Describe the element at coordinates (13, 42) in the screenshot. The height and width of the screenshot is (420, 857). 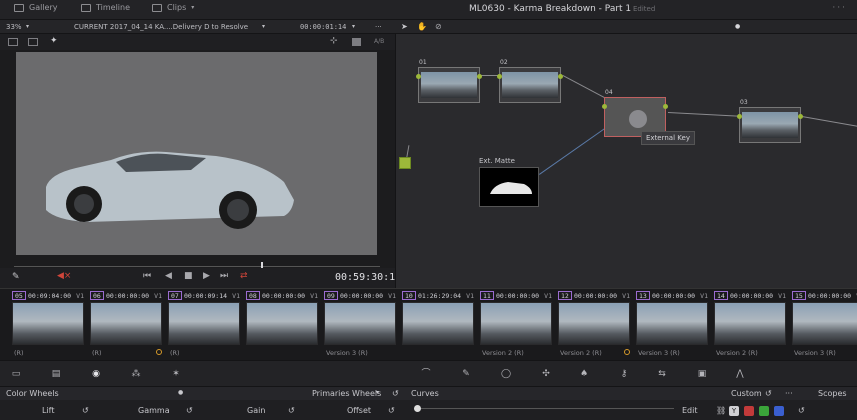
I see `layout-icon` at that location.